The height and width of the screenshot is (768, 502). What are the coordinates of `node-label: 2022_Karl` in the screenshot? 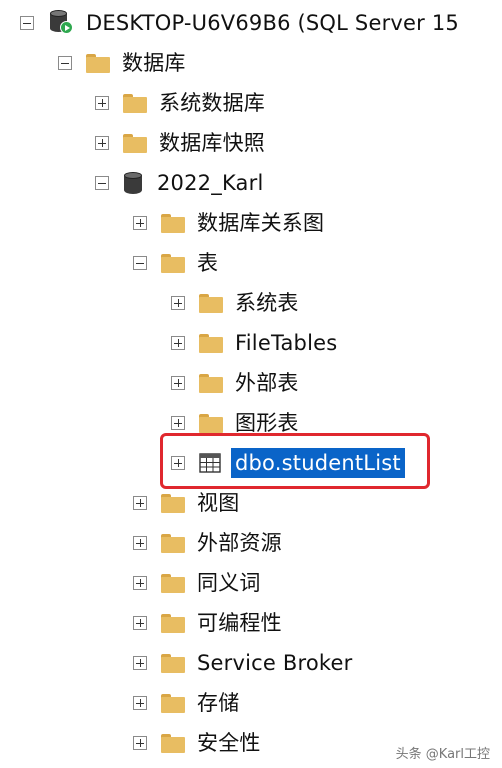 It's located at (210, 183).